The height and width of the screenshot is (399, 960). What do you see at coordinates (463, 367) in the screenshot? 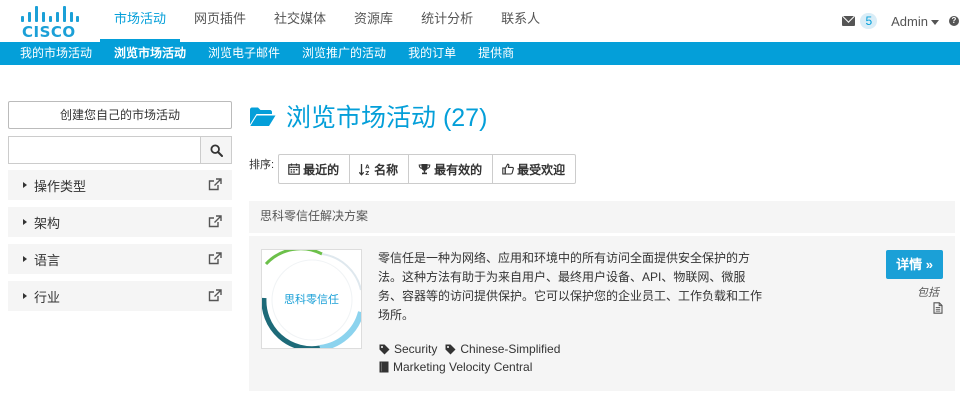
I see `campaign-source-label: Marketing Velocity Central` at bounding box center [463, 367].